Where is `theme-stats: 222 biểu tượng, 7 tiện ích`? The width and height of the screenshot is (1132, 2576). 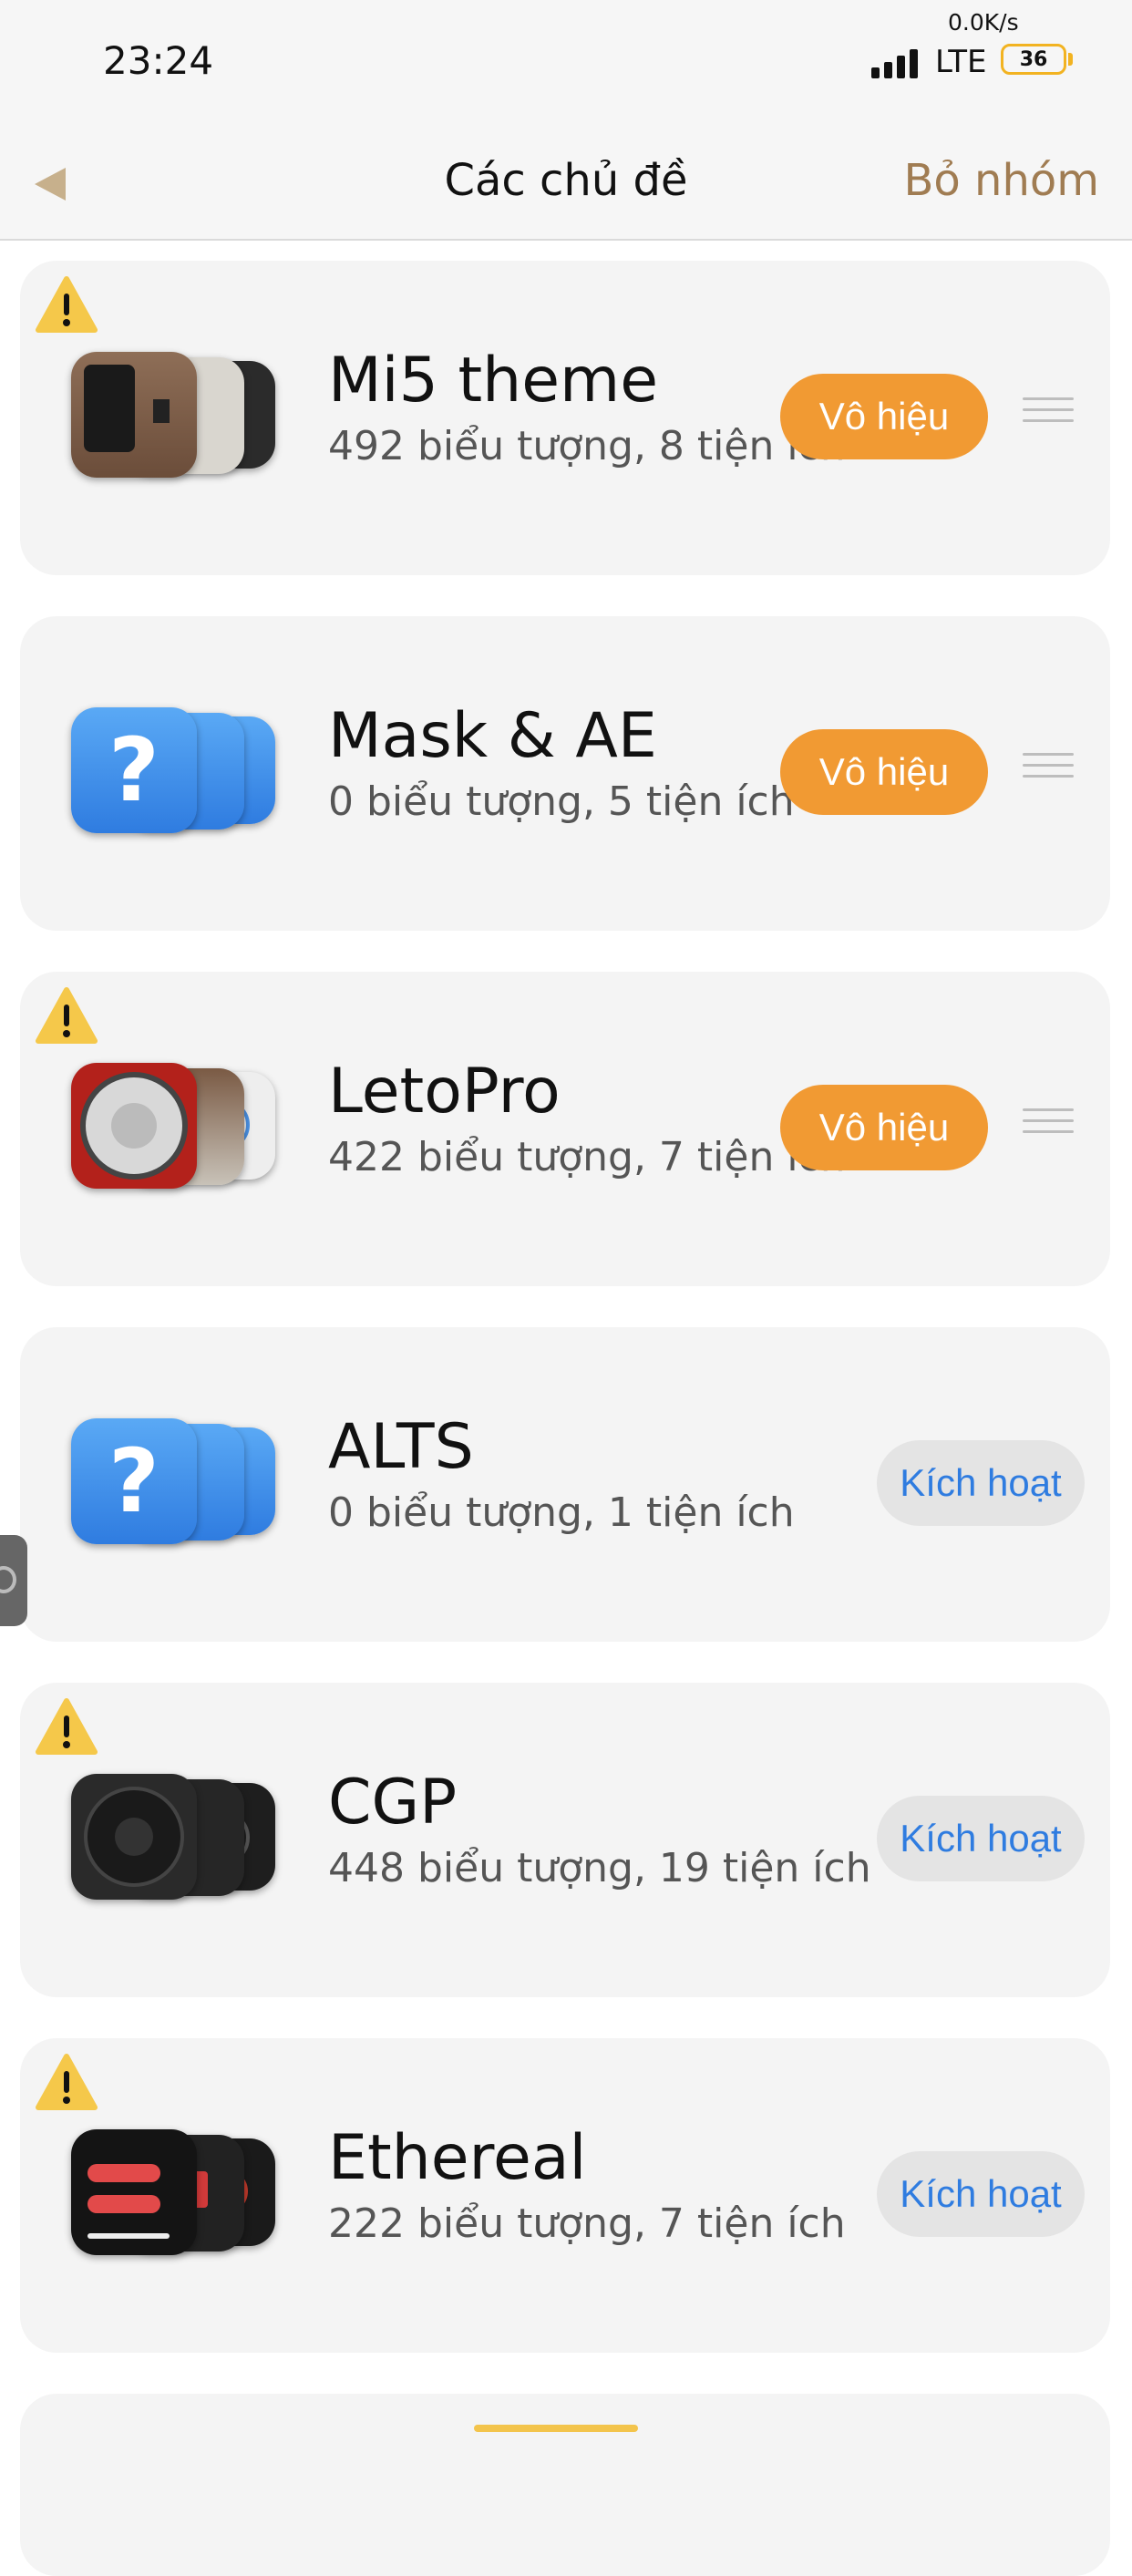 theme-stats: 222 biểu tượng, 7 tiện ích is located at coordinates (587, 2223).